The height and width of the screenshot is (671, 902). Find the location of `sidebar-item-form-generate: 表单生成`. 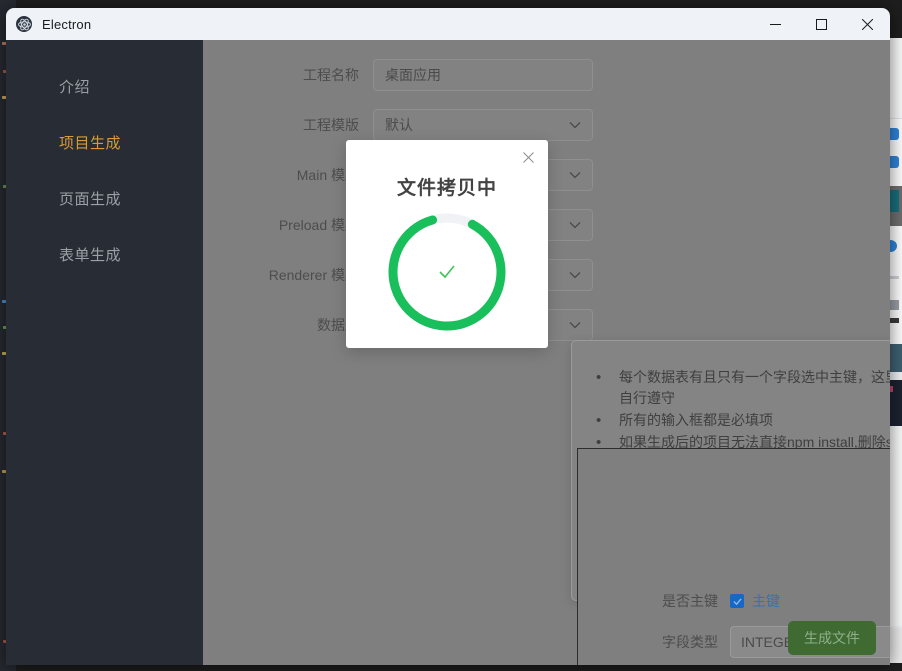

sidebar-item-form-generate: 表单生成 is located at coordinates (104, 254).